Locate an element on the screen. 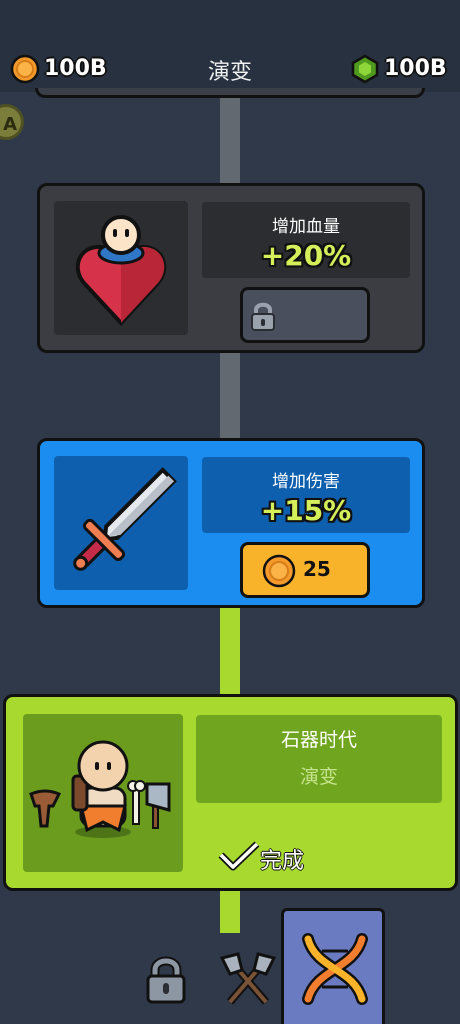  upgrade-value: +15% is located at coordinates (306, 510).